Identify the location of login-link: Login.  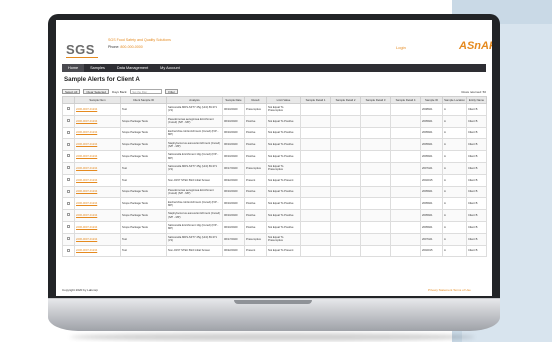
(401, 47).